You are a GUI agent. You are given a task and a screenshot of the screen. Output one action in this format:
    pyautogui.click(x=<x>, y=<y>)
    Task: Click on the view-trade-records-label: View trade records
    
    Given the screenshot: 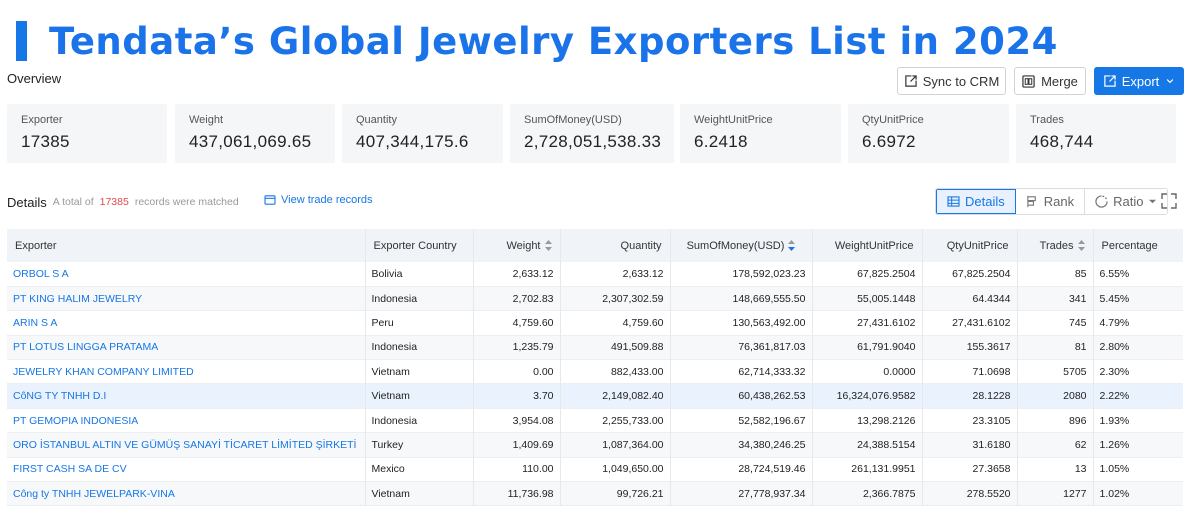 What is the action you would take?
    pyautogui.click(x=327, y=200)
    